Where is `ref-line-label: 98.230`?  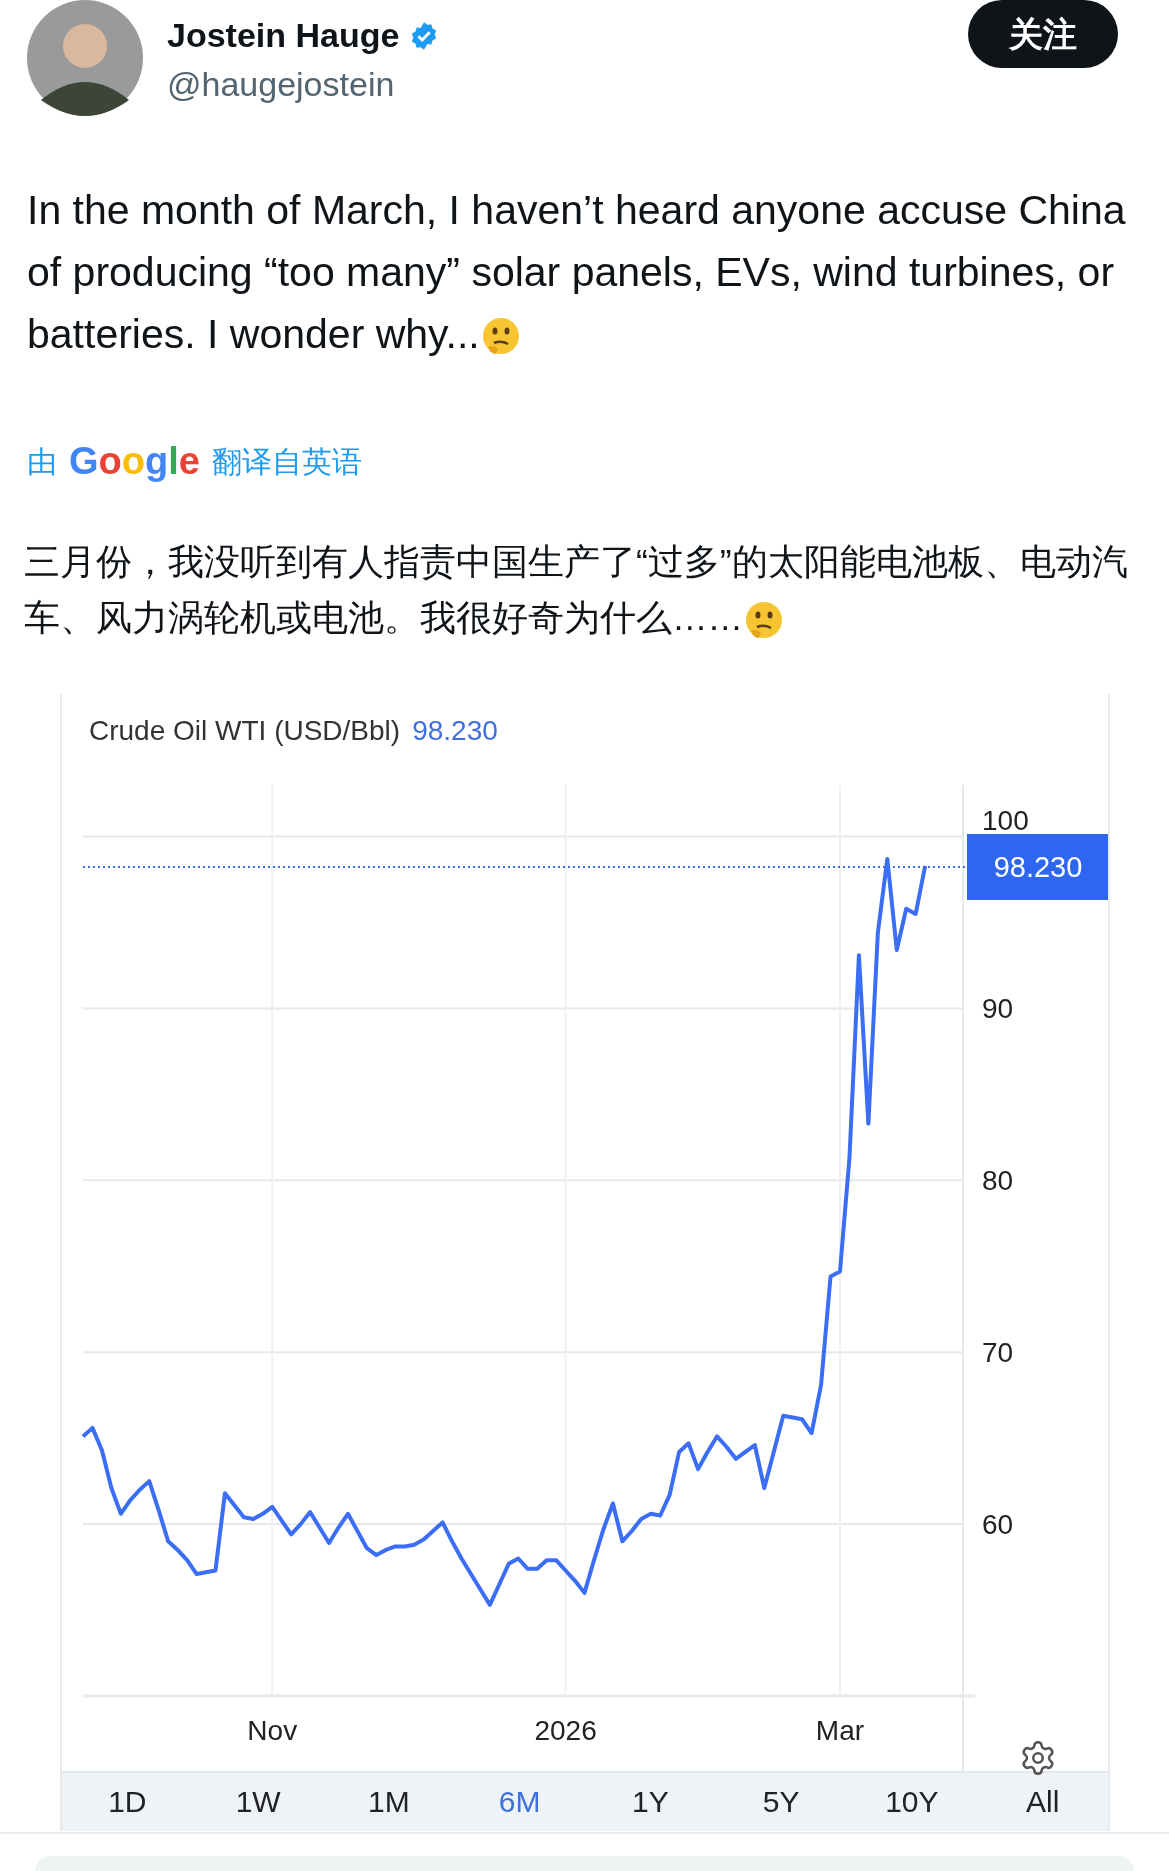
ref-line-label: 98.230 is located at coordinates (1038, 866).